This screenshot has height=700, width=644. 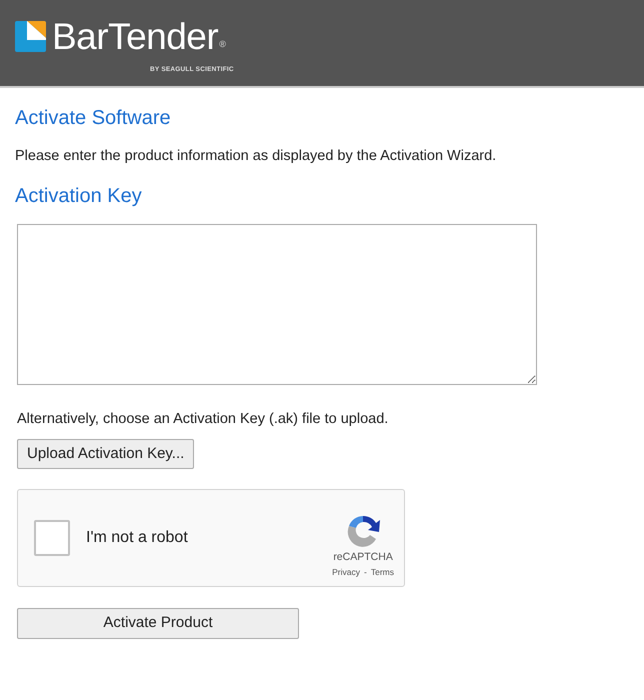 What do you see at coordinates (93, 118) in the screenshot?
I see `page-title: Activate Software` at bounding box center [93, 118].